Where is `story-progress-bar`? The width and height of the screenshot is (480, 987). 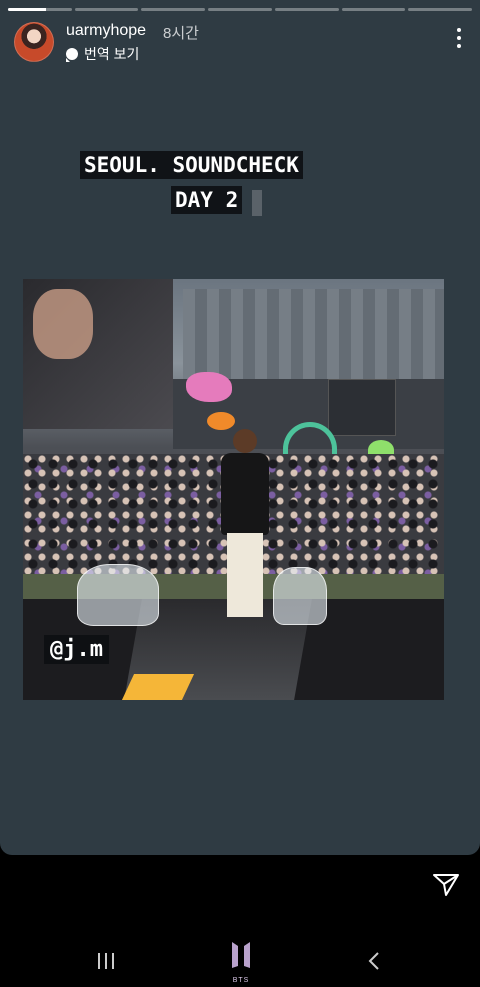 story-progress-bar is located at coordinates (240, 9).